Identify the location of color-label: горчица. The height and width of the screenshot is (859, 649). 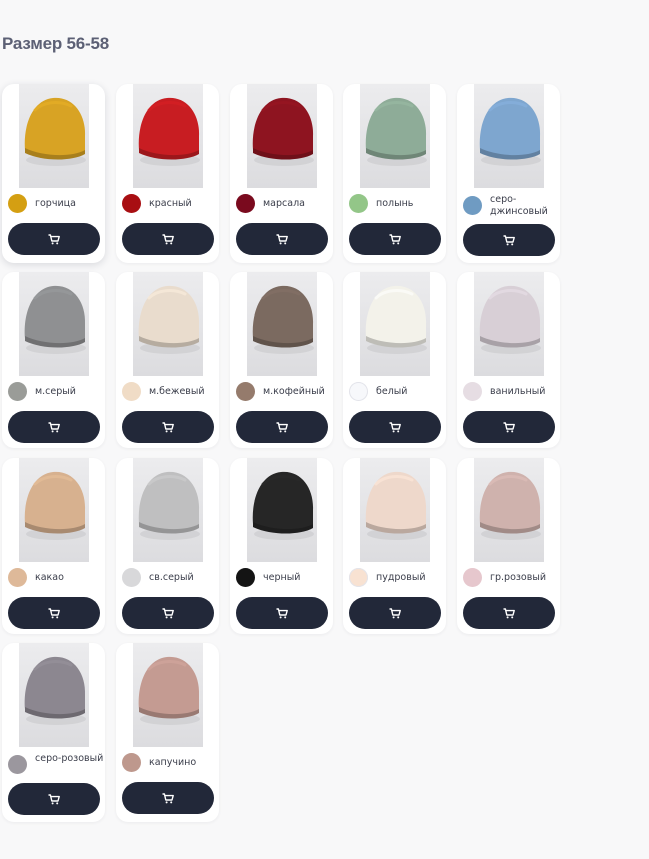
(55, 203).